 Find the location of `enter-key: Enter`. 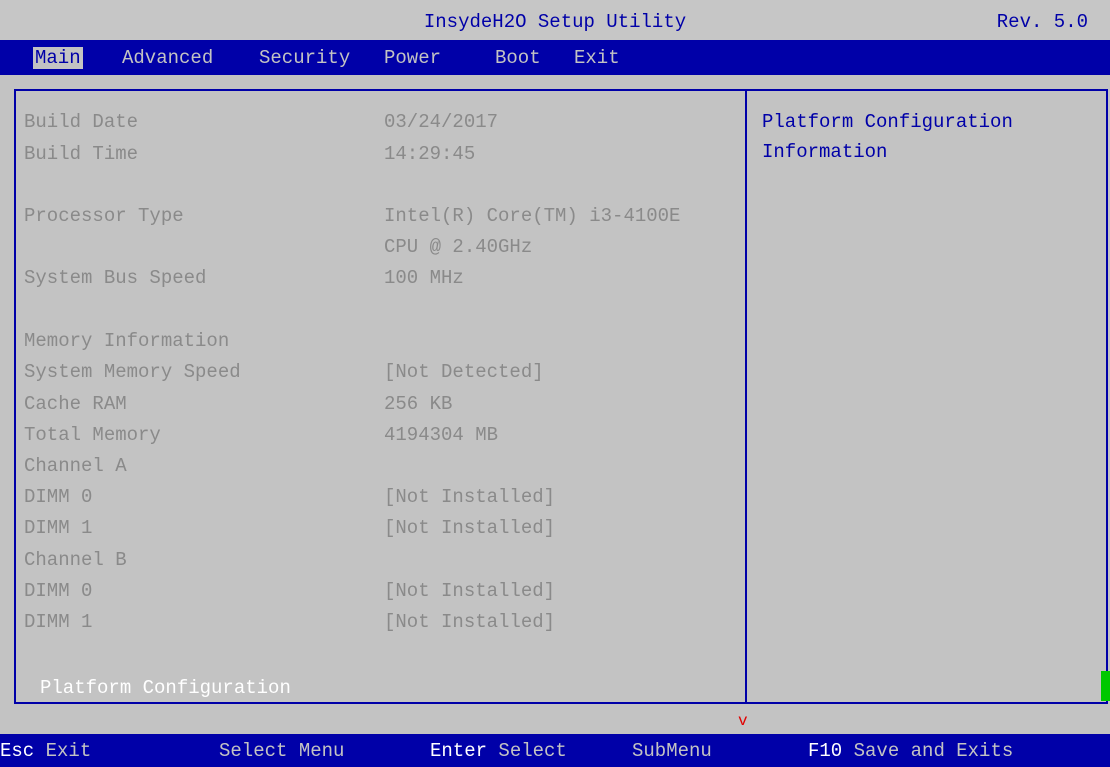

enter-key: Enter is located at coordinates (459, 751).